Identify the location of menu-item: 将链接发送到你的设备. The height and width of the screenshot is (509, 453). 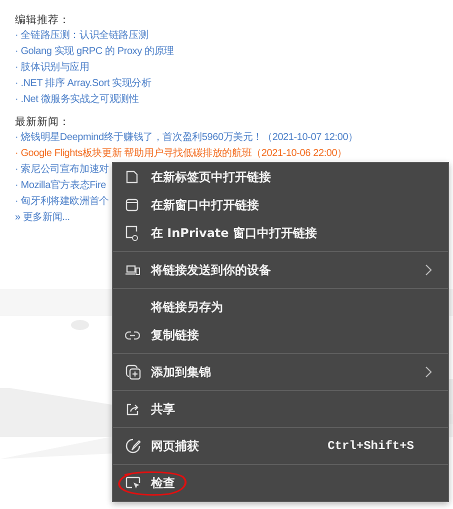
(280, 270).